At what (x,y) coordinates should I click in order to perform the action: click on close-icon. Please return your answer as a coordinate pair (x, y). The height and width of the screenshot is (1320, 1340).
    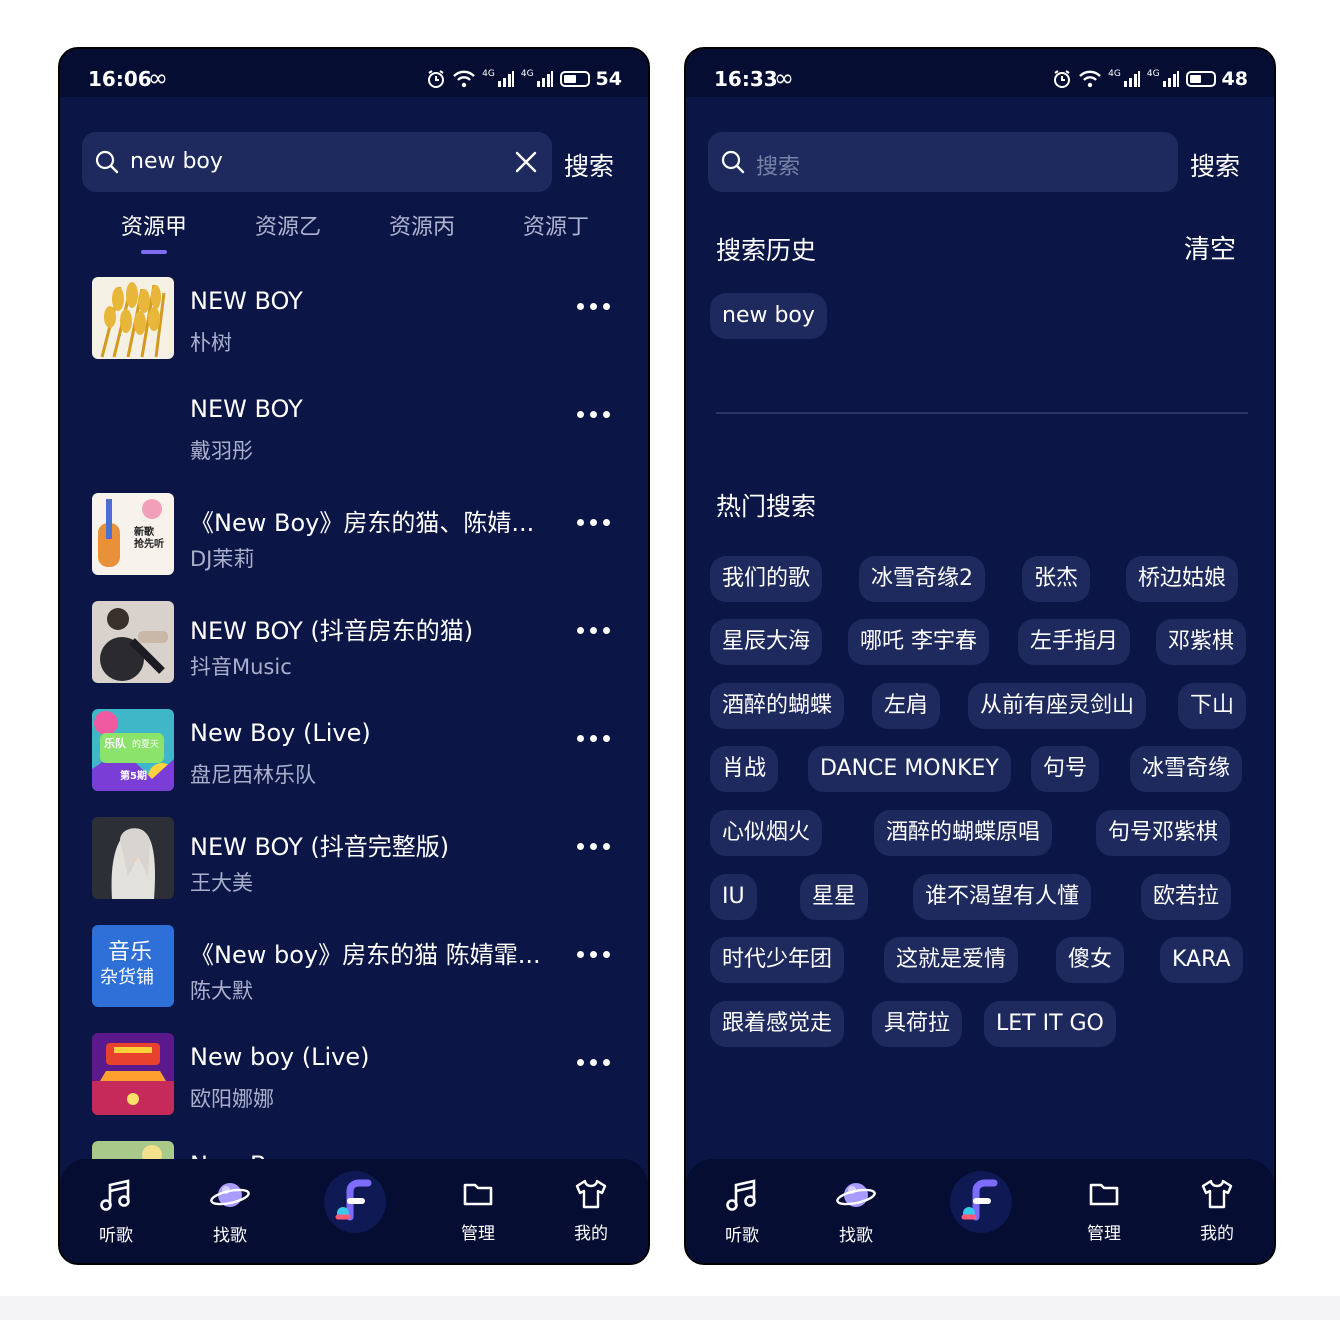
    Looking at the image, I should click on (526, 162).